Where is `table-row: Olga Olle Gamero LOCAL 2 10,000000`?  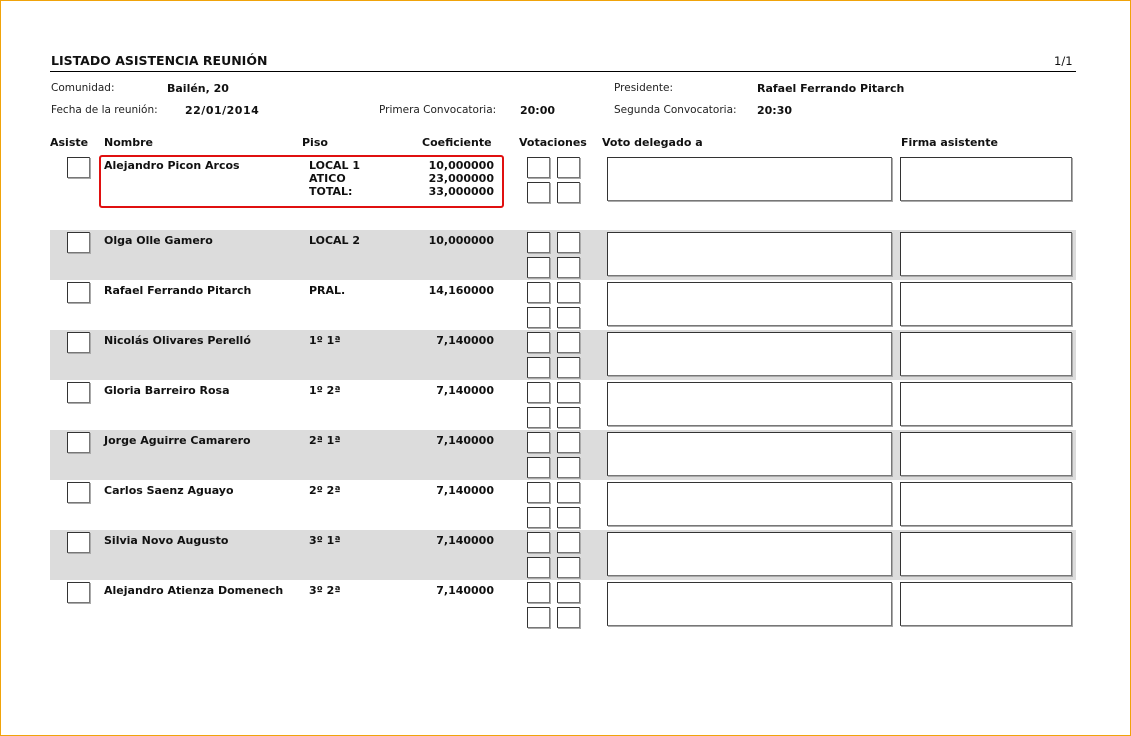
table-row: Olga Olle Gamero LOCAL 2 10,000000 is located at coordinates (563, 255).